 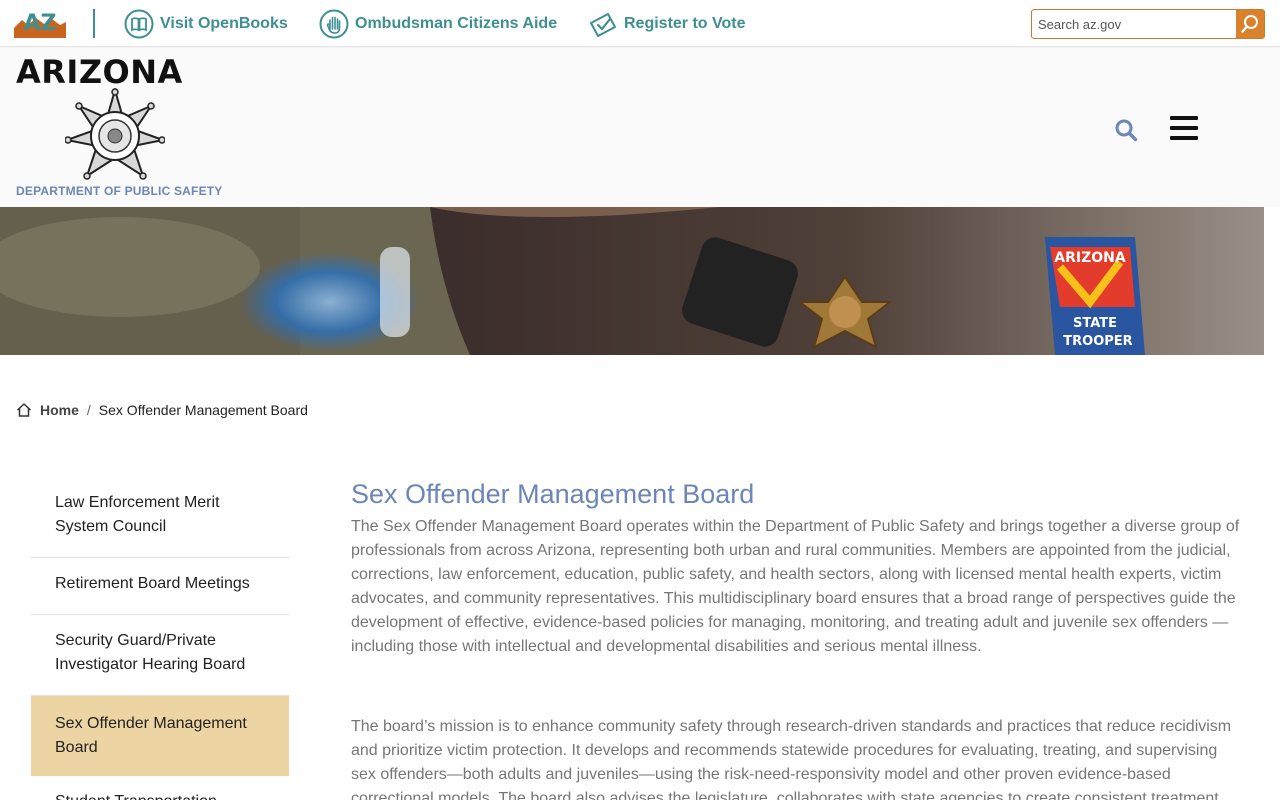 I want to click on sidebar-item-law-enforcement-merit: Law Enforcement Merit System Council, so click(x=160, y=517).